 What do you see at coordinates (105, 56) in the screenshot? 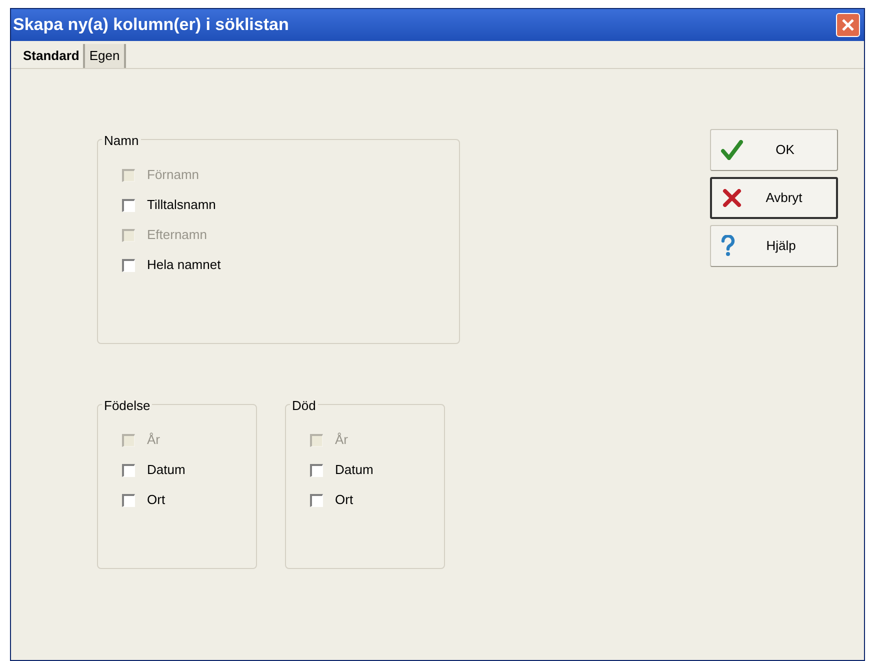
I see `tab: Egen` at bounding box center [105, 56].